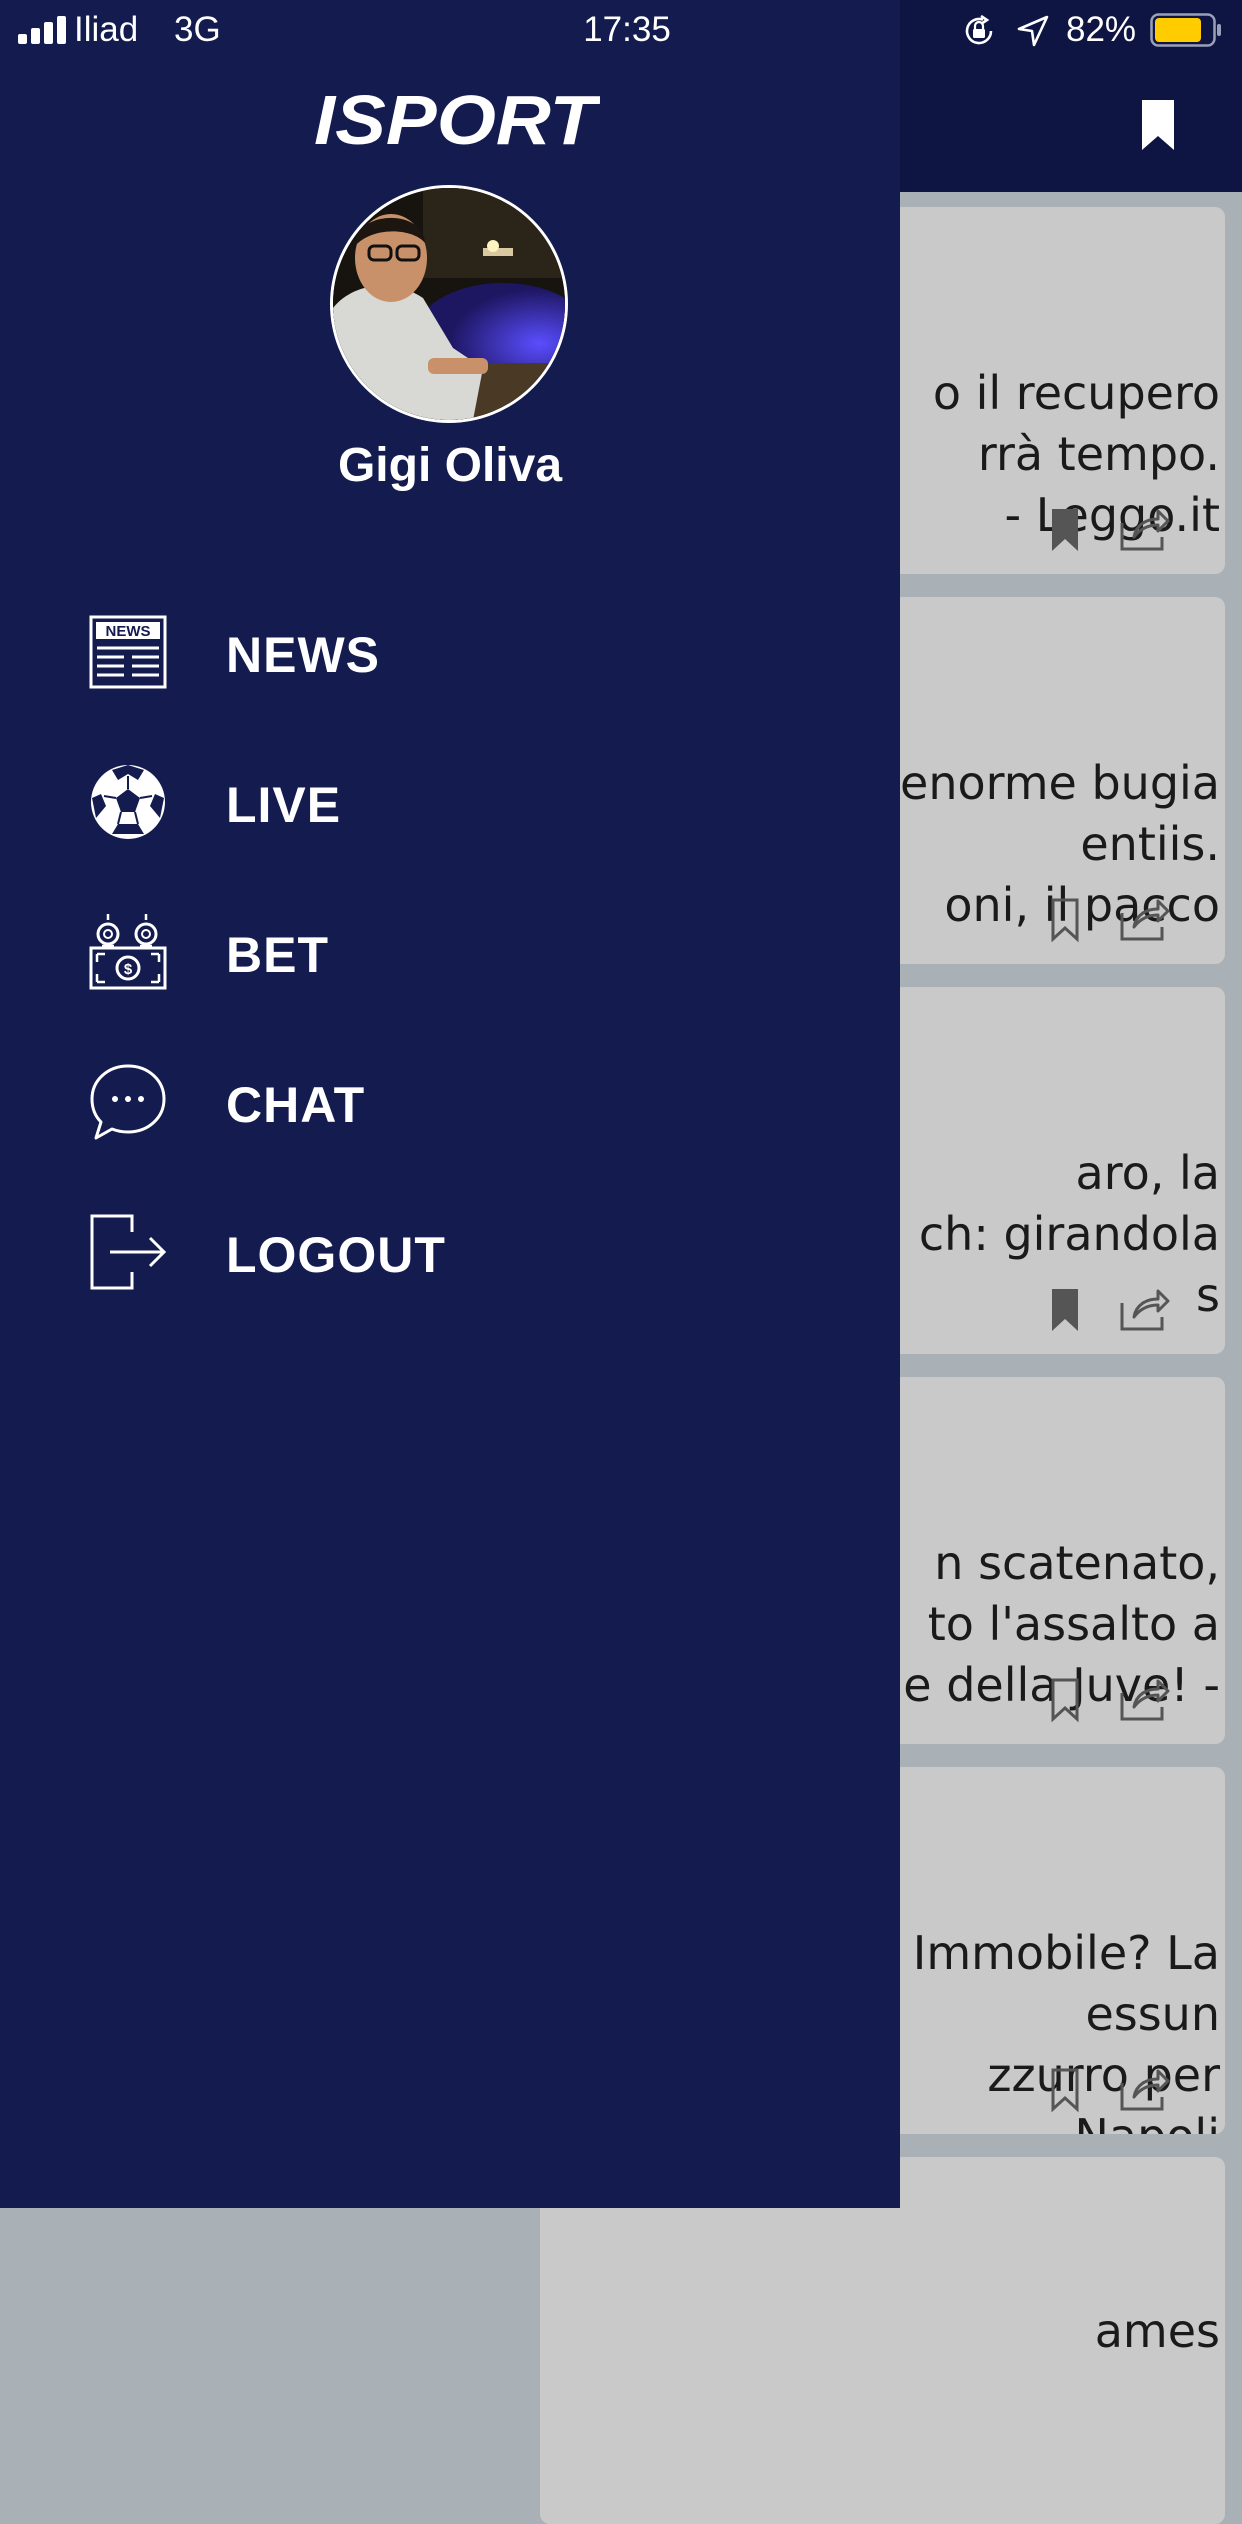 The image size is (1242, 2524). I want to click on clock: 17:35, so click(627, 29).